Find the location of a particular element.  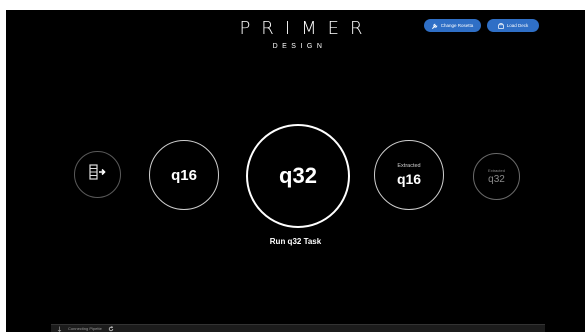

brand-subtitle: DESIGN is located at coordinates (299, 46).